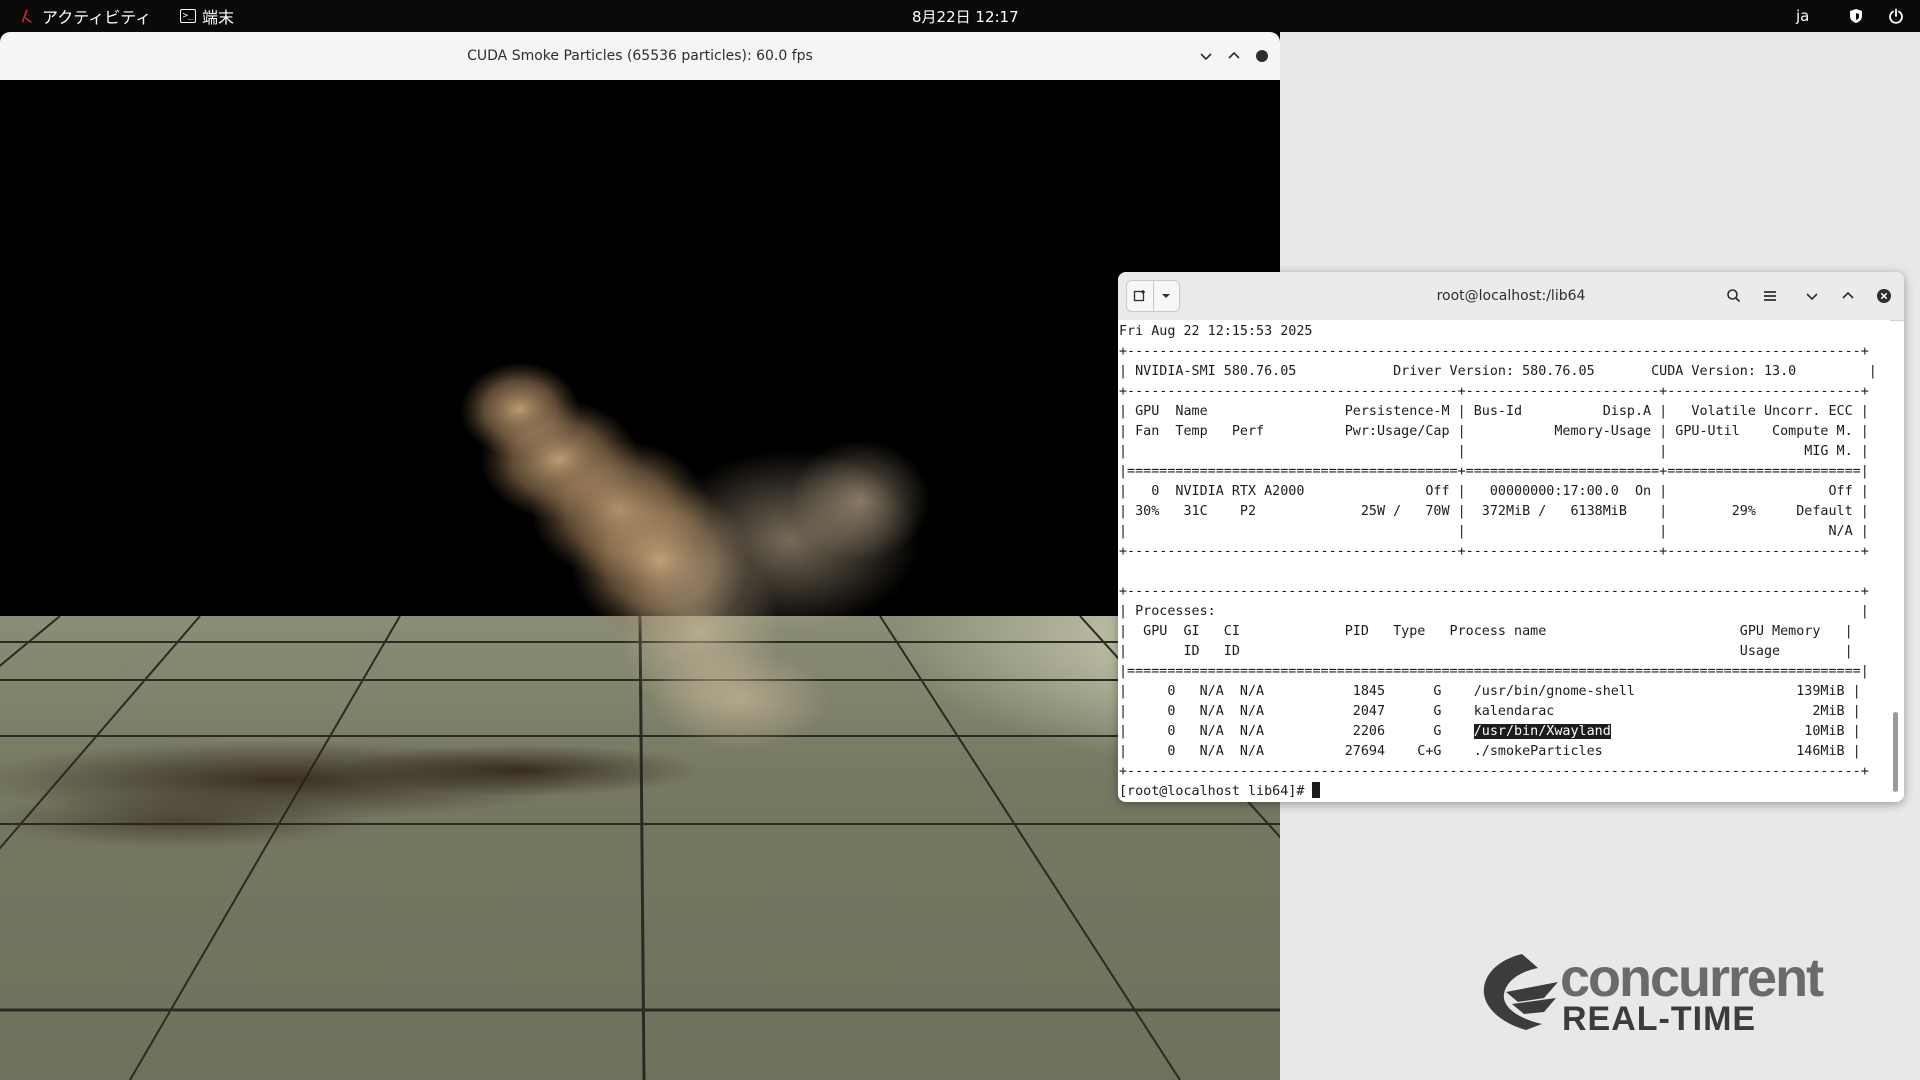  What do you see at coordinates (1654, 993) in the screenshot?
I see `concurrent-real-time-logo: concurrent REAL-TIME` at bounding box center [1654, 993].